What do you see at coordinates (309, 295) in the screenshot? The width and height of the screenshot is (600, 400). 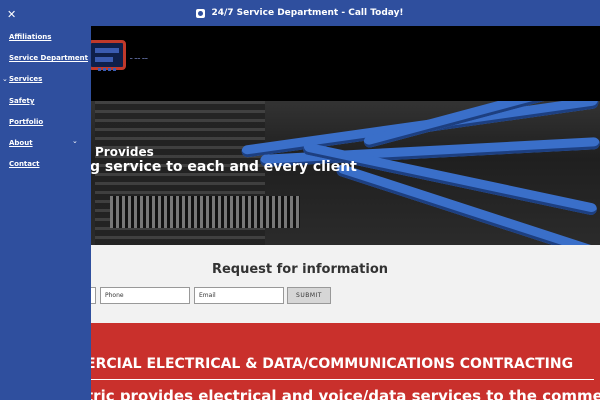 I see `submit-button: SUBMIT` at bounding box center [309, 295].